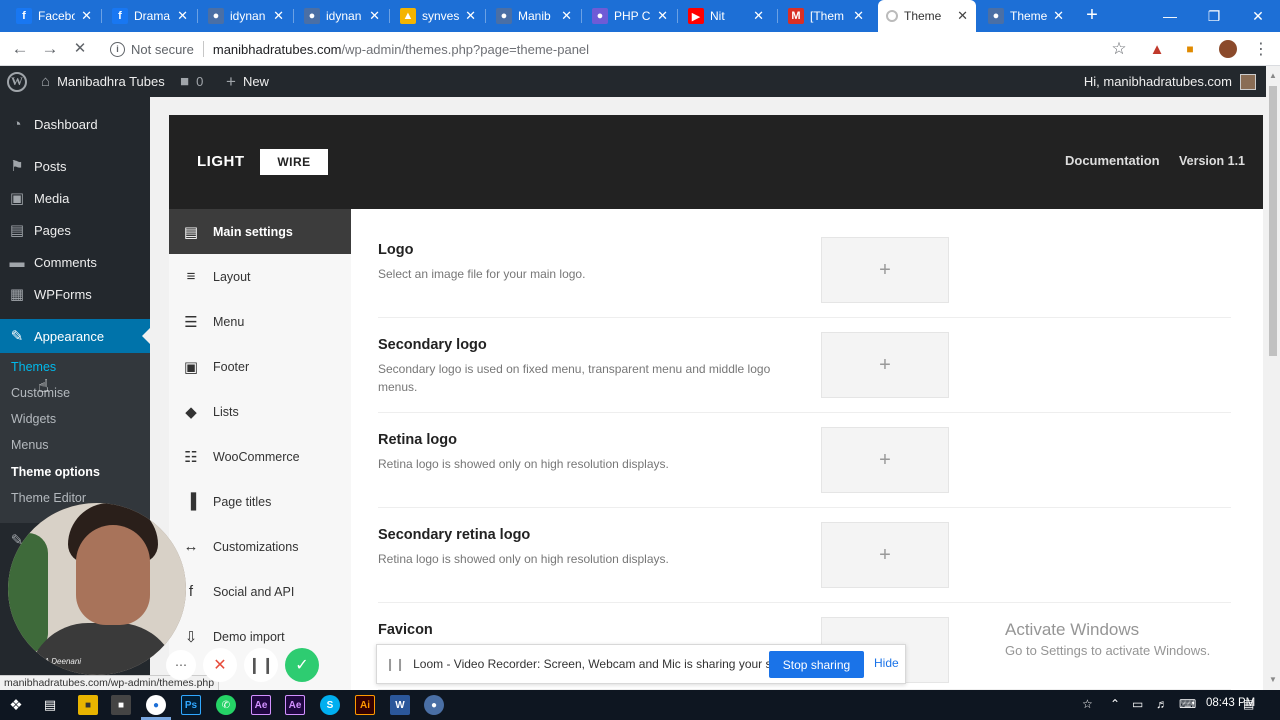  Describe the element at coordinates (260, 366) in the screenshot. I see `panel-nav-footer: ▣ Footer` at that location.